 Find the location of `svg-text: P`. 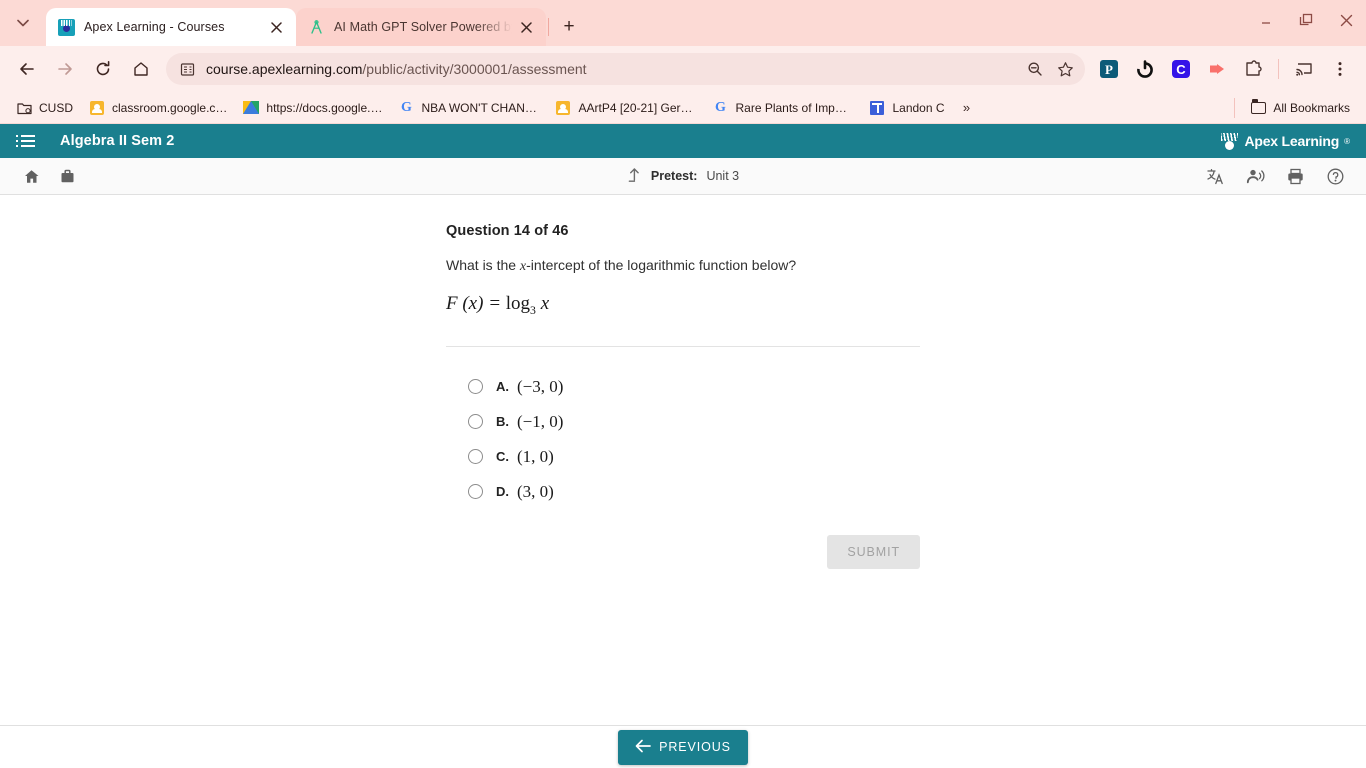

svg-text: P is located at coordinates (1109, 69).